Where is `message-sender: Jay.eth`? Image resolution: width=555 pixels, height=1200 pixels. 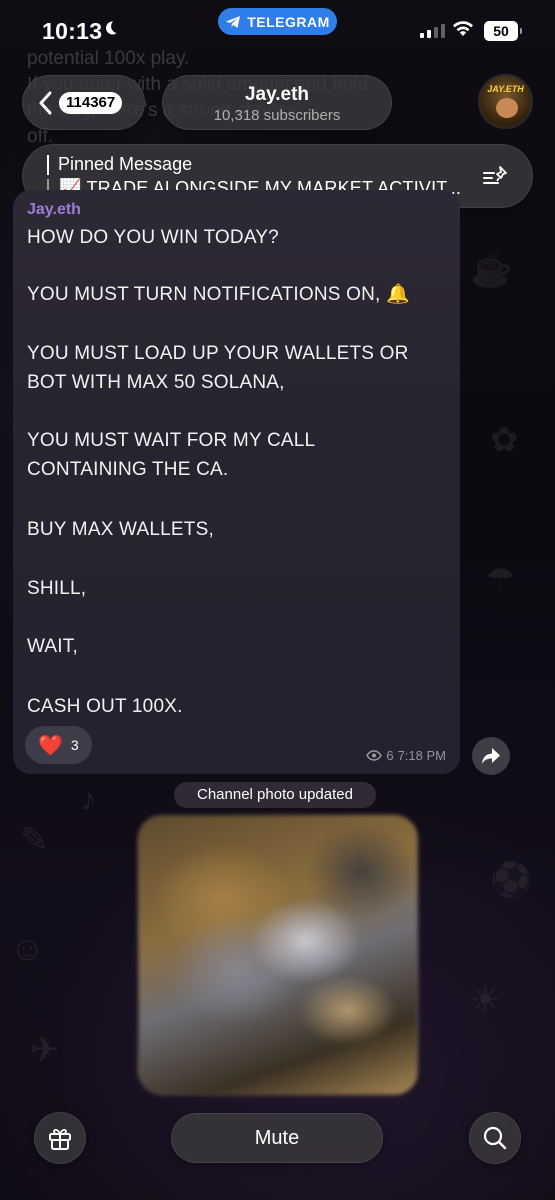 message-sender: Jay.eth is located at coordinates (54, 209).